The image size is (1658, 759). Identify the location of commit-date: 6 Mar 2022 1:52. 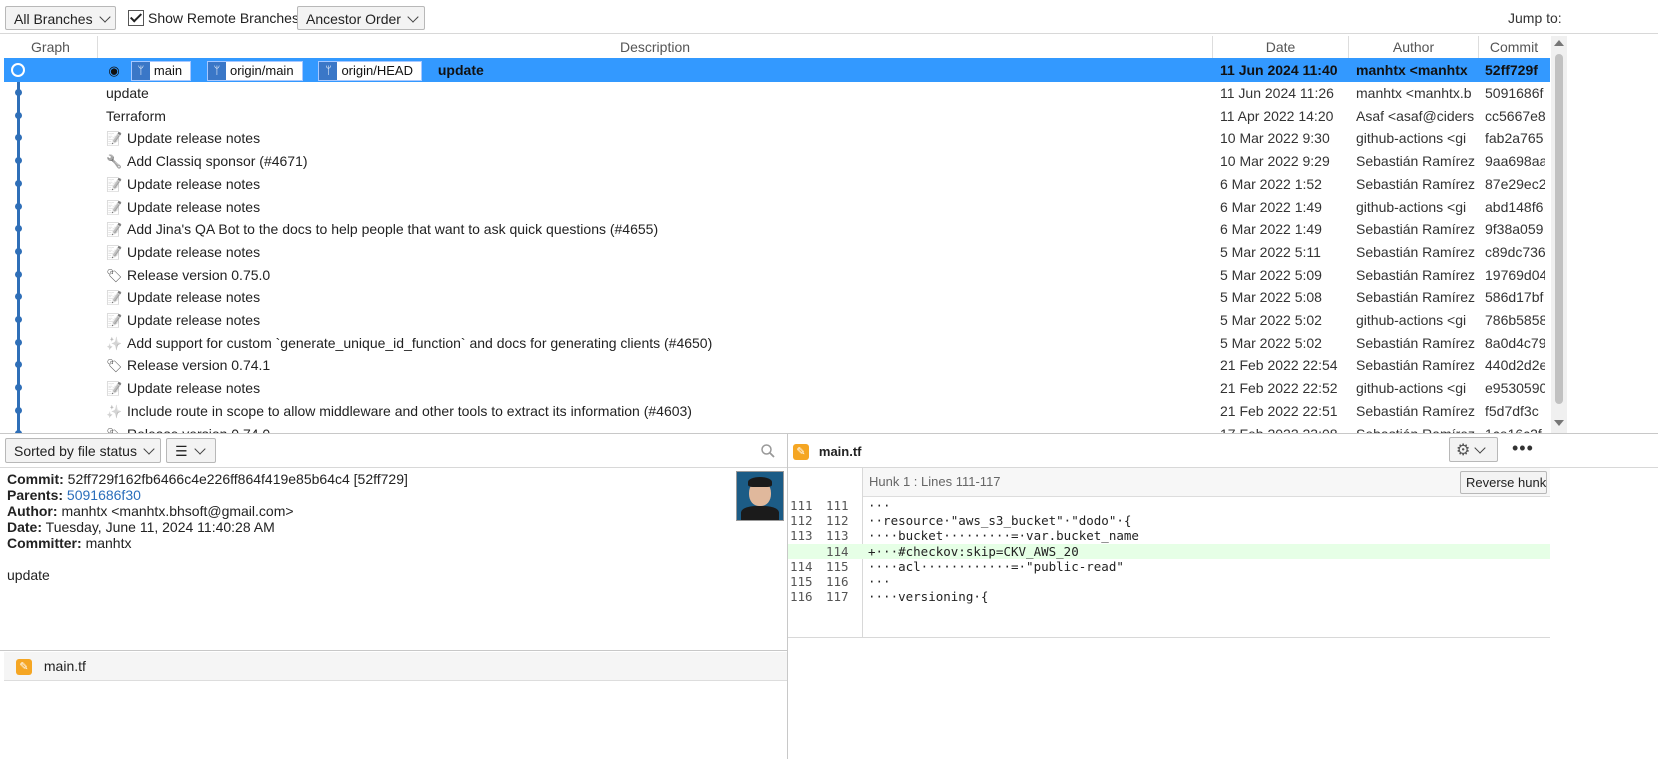
(1271, 183).